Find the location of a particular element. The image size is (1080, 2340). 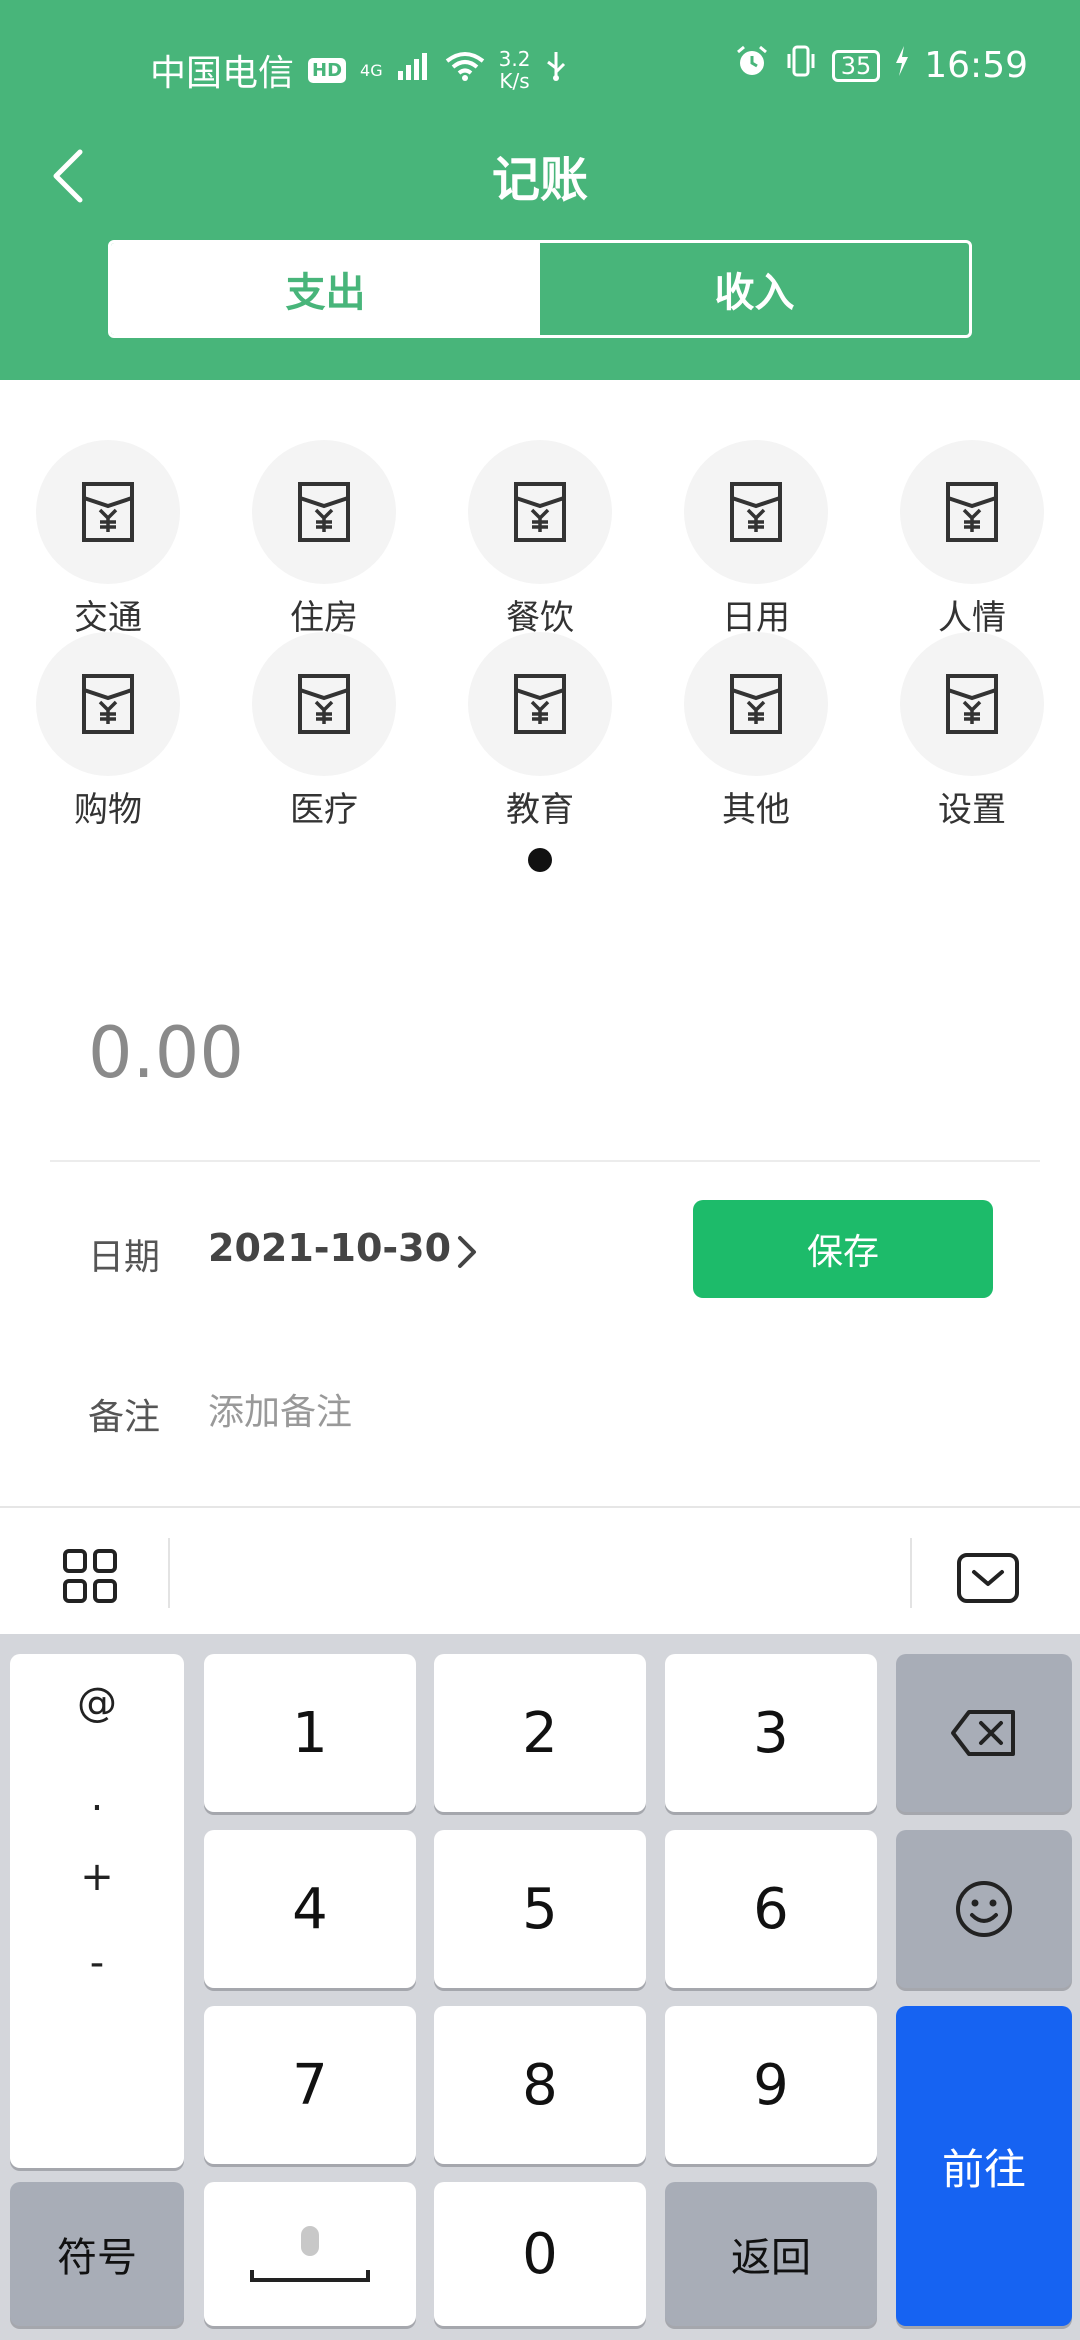

back-key: 返回 is located at coordinates (771, 2254).